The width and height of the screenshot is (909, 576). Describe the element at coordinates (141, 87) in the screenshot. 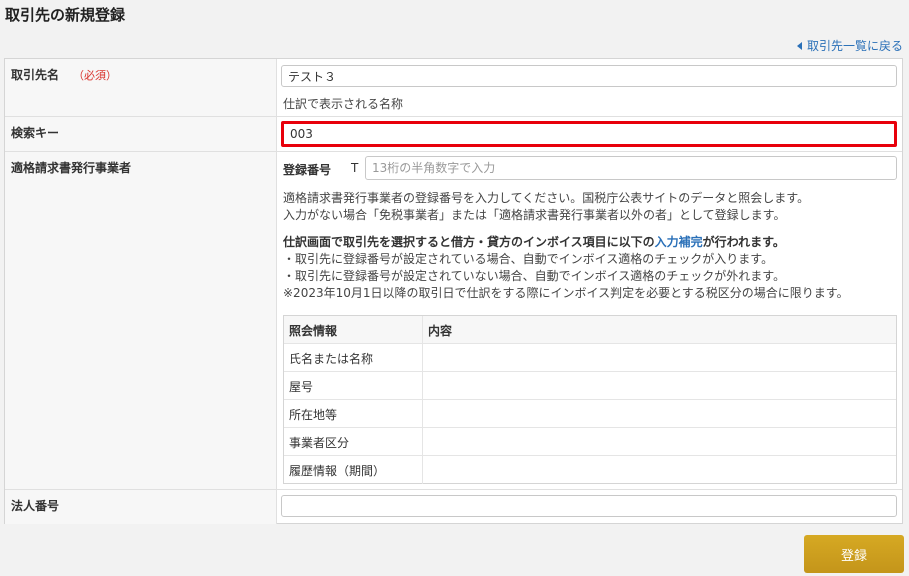

I see `label-partner-name: 取引先名 （必須）` at that location.